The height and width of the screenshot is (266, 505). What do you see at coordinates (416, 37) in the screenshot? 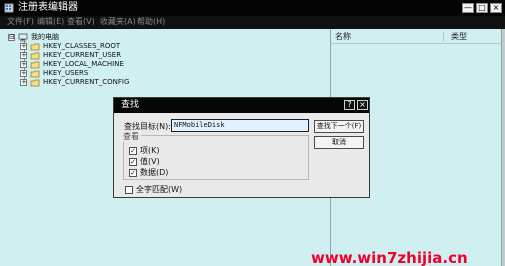
I see `list-header-row: 名称 类型` at bounding box center [416, 37].